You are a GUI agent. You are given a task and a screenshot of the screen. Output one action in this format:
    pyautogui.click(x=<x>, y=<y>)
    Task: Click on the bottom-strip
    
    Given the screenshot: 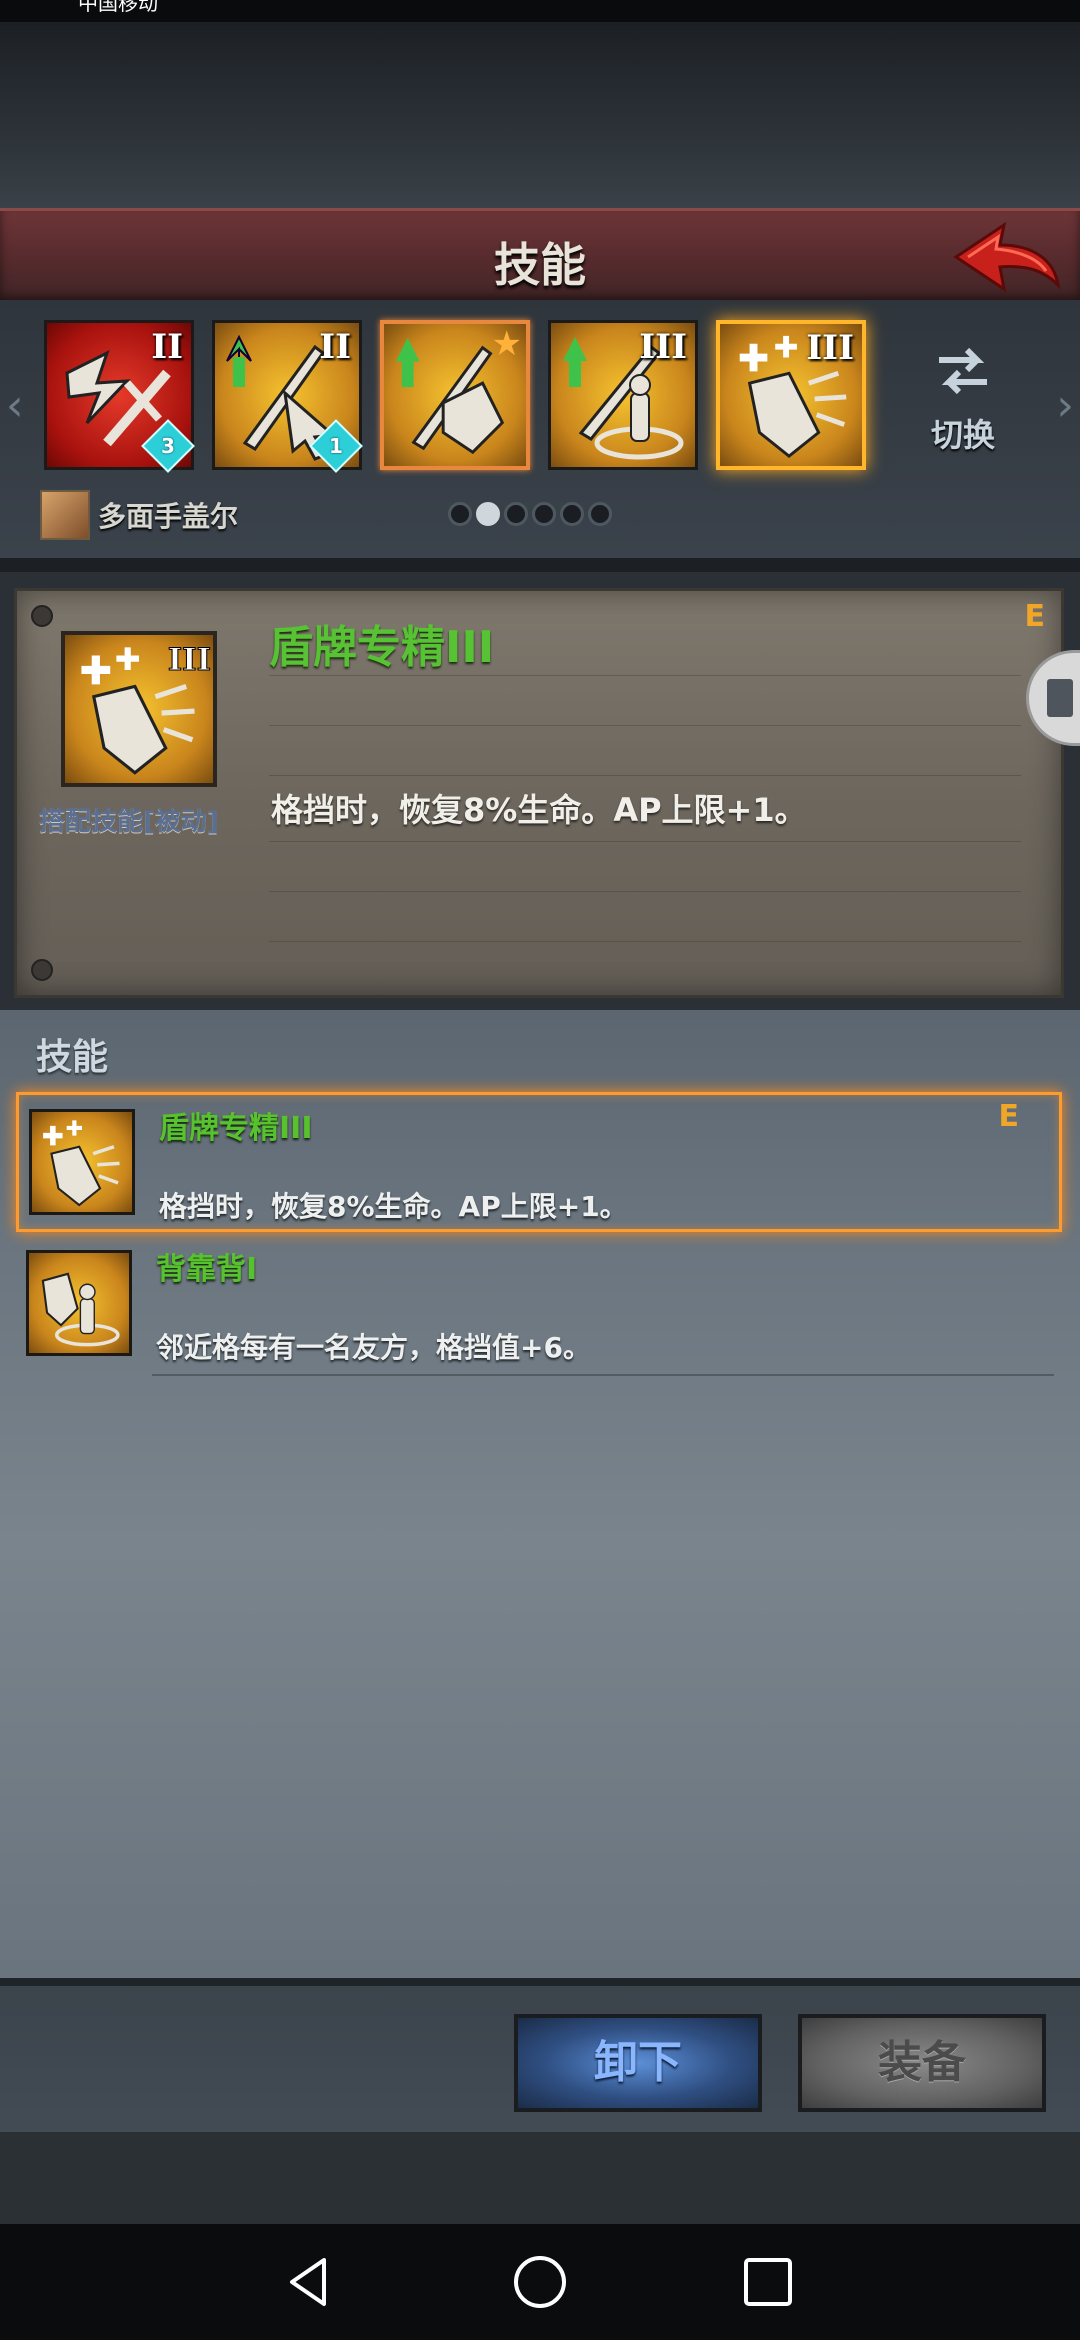 What is the action you would take?
    pyautogui.click(x=540, y=2178)
    